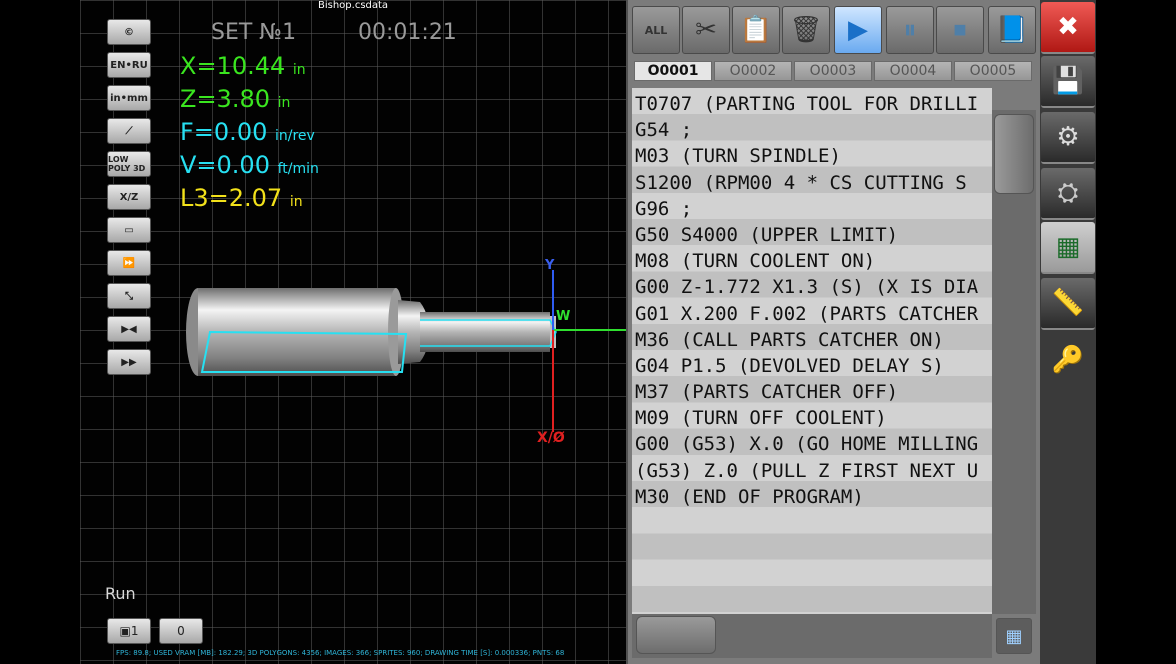 The image size is (1176, 664). Describe the element at coordinates (656, 30) in the screenshot. I see `select-all-button: ALL` at that location.